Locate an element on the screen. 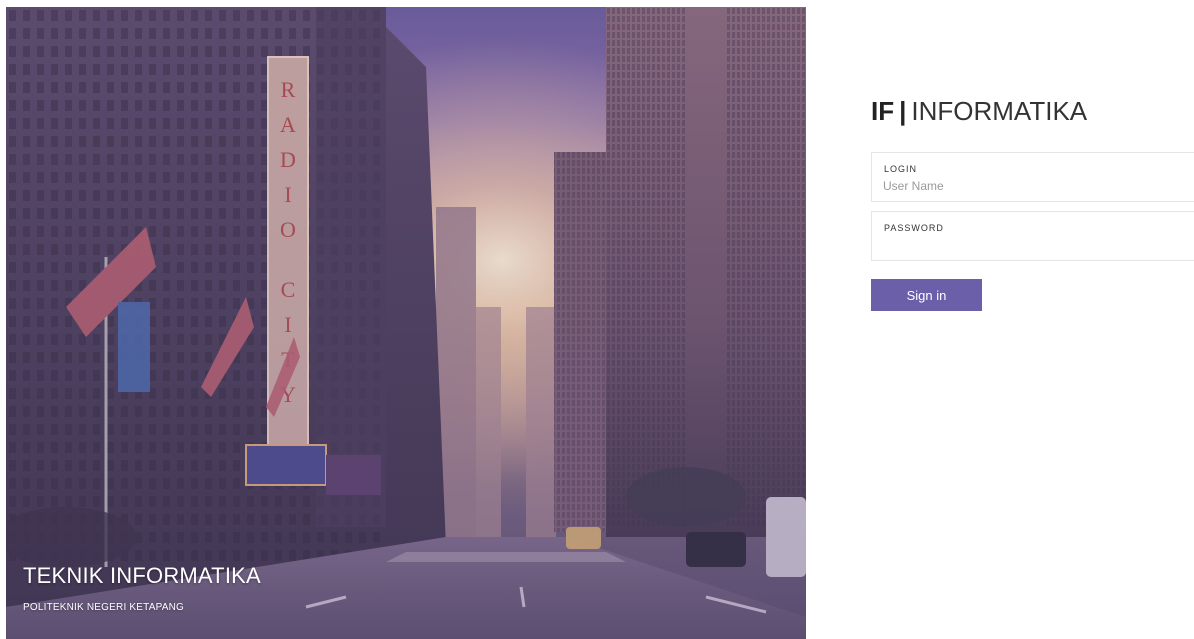 This screenshot has height=639, width=1194. hero-subtitle: POLITEKNIK NEGERI KETAPANG is located at coordinates (103, 607).